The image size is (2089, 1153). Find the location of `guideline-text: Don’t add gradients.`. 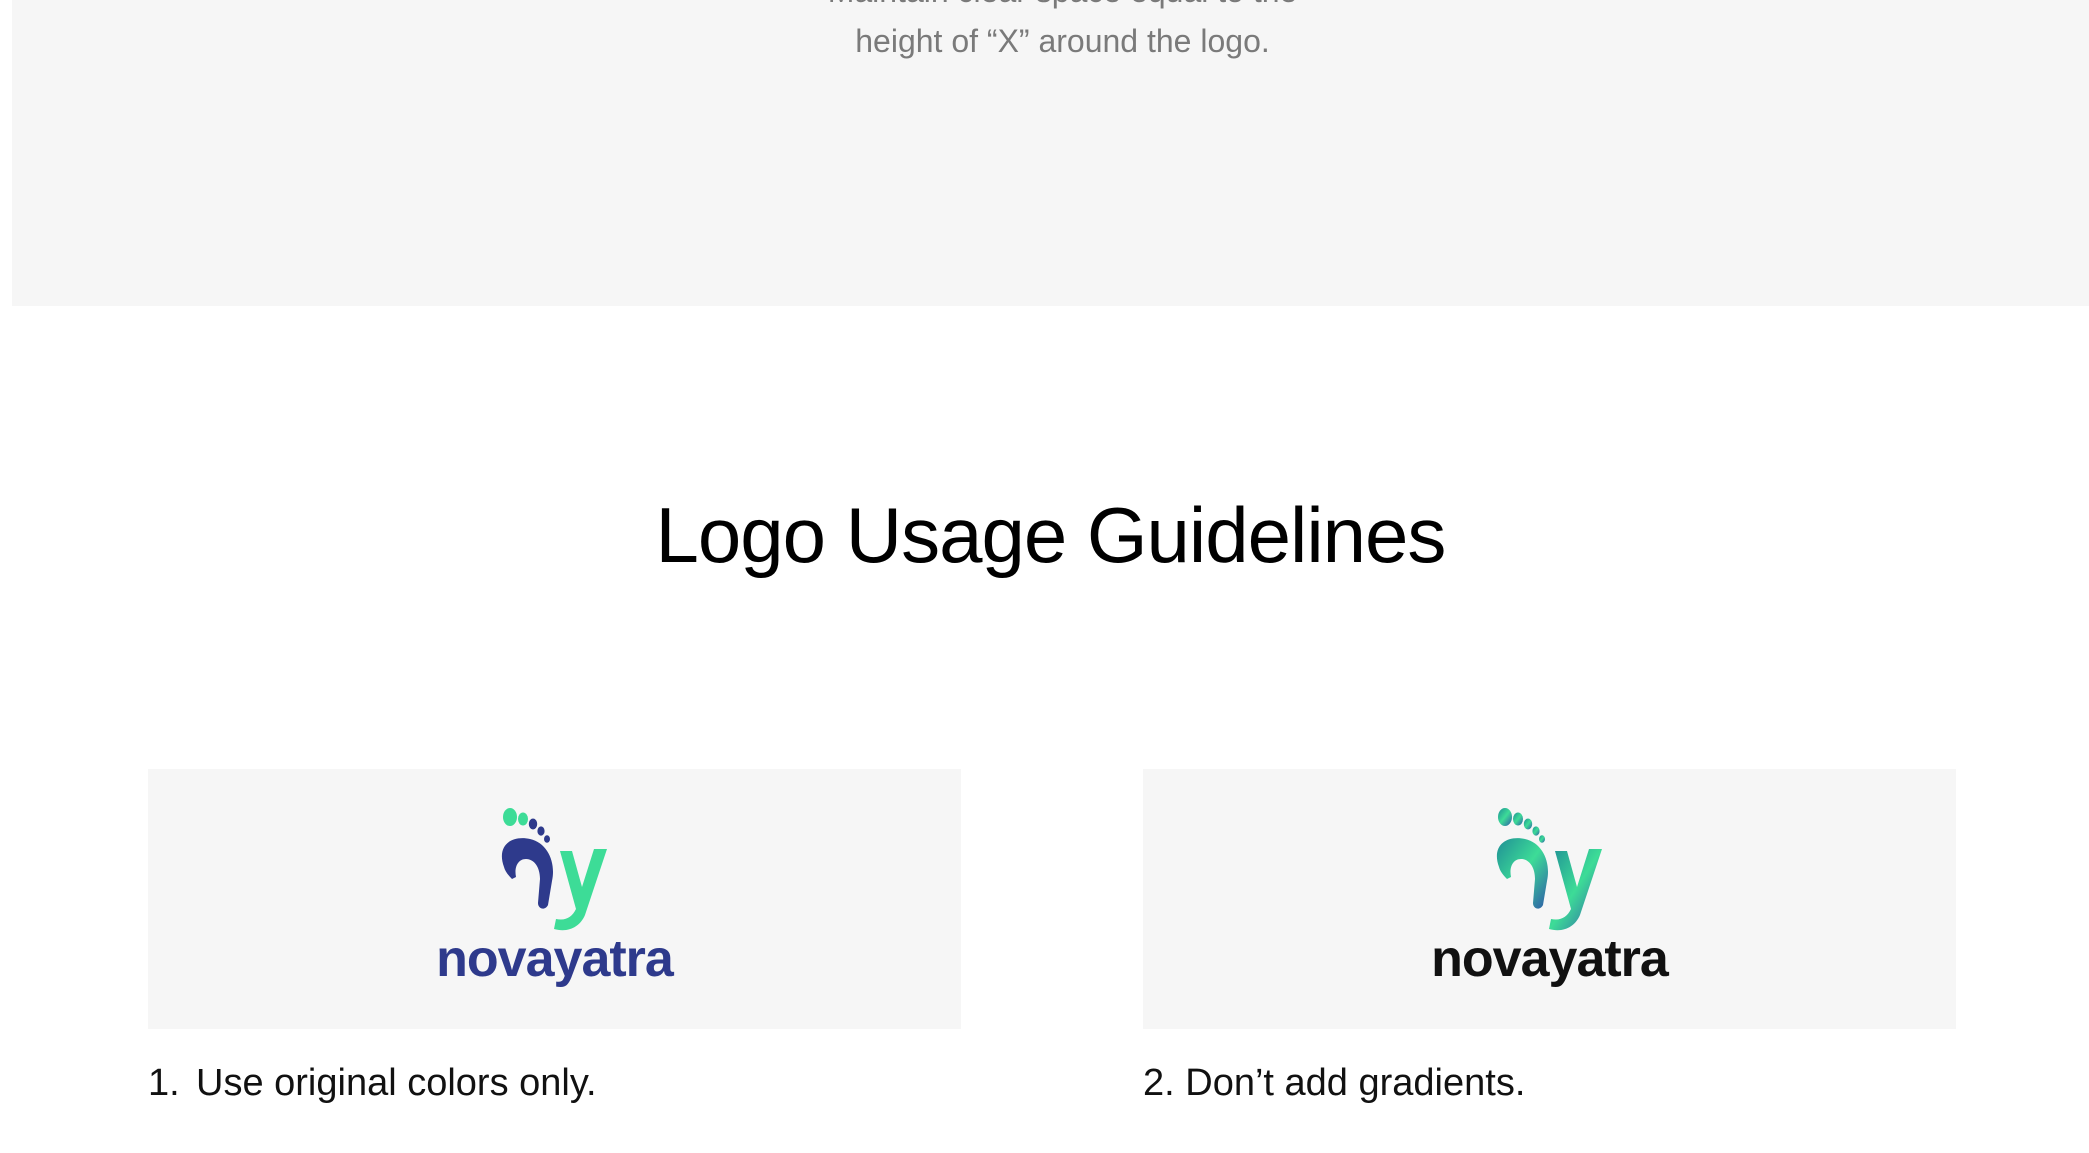

guideline-text: Don’t add gradients. is located at coordinates (1355, 1083).